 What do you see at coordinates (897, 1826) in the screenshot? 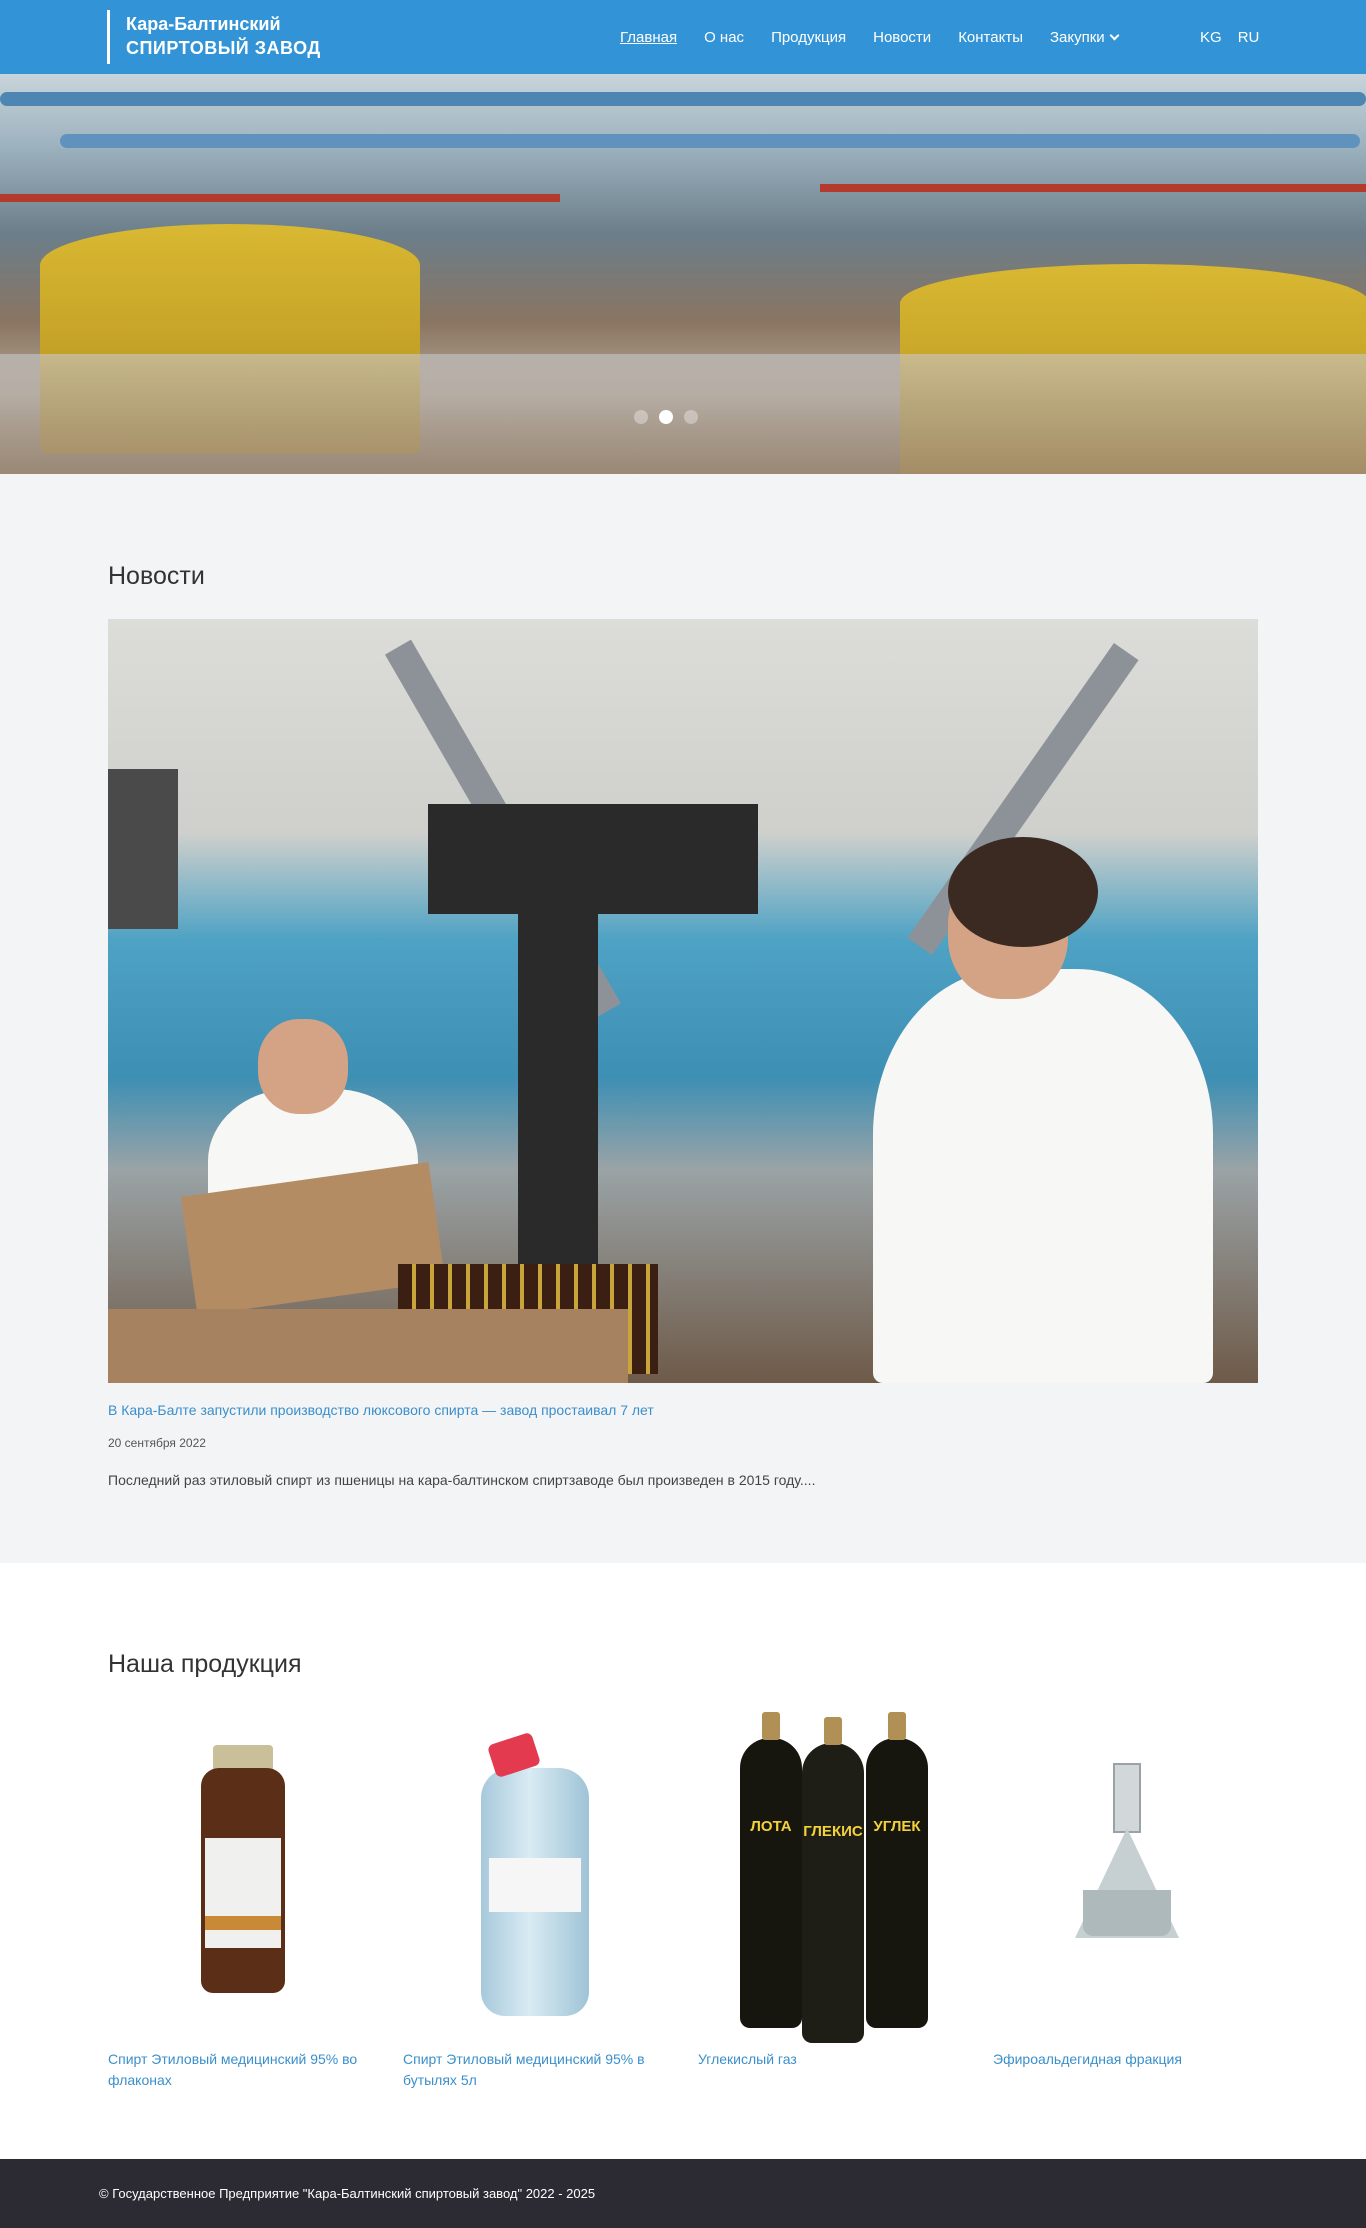
I see `cylinder-label: УГЛЕК` at bounding box center [897, 1826].